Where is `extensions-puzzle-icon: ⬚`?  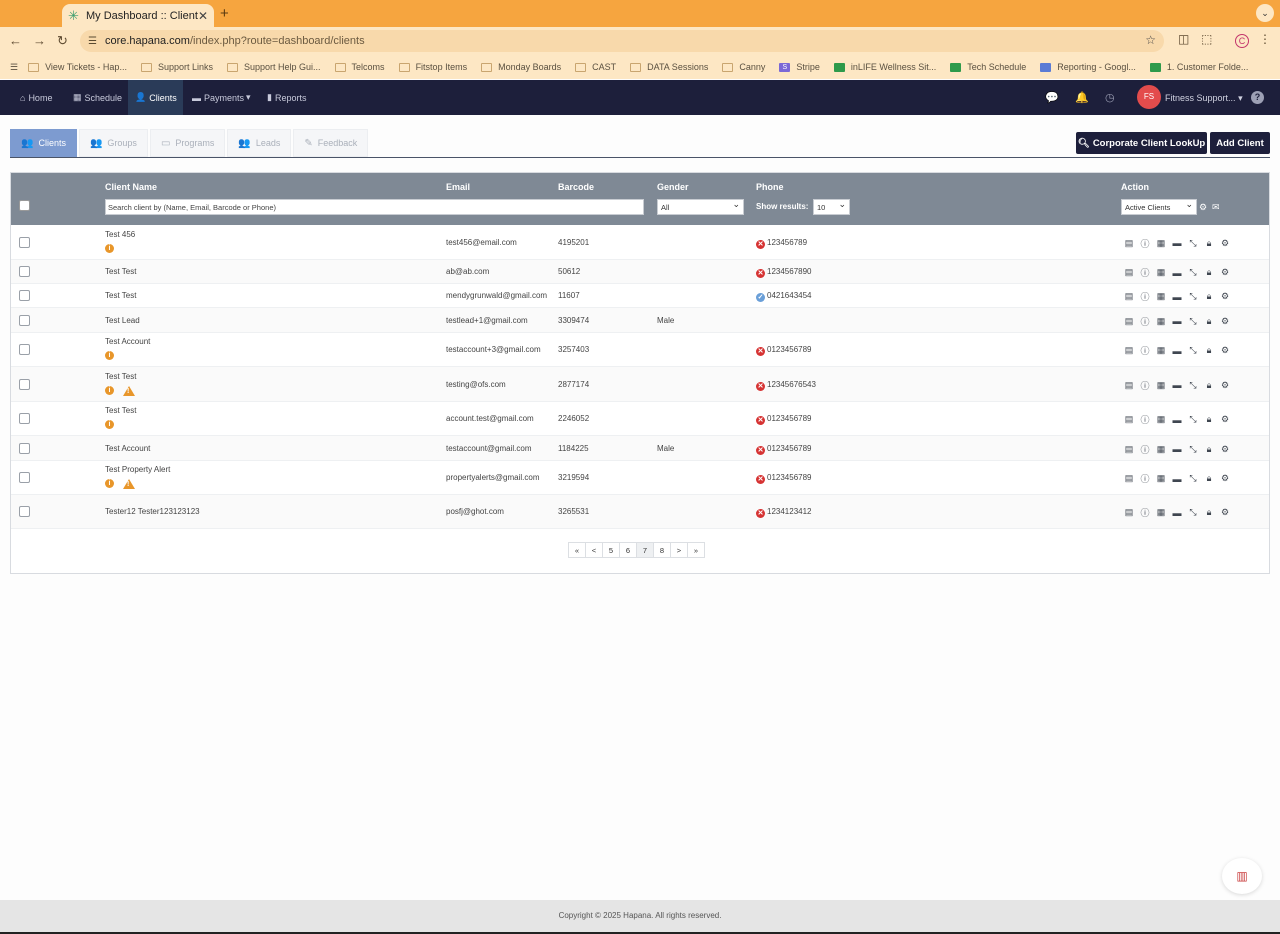 extensions-puzzle-icon: ⬚ is located at coordinates (1206, 39).